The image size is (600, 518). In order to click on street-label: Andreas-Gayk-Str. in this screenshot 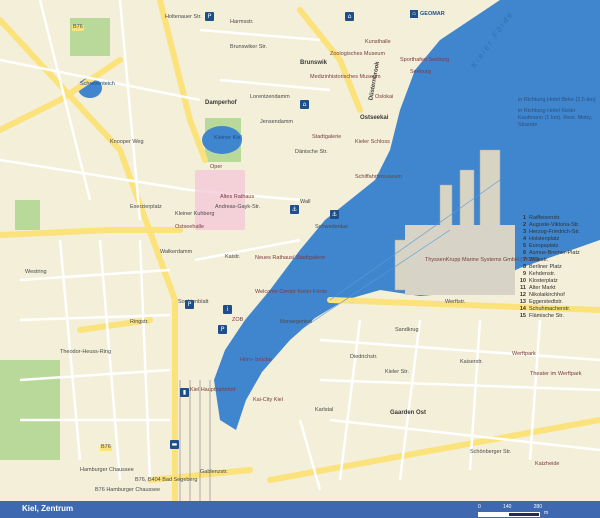, I will do `click(238, 207)`.